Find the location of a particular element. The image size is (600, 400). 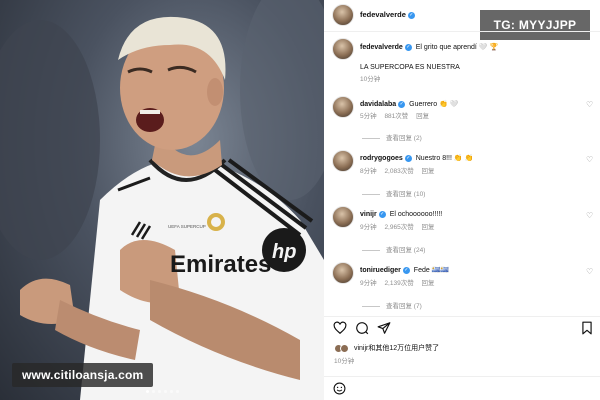

liker-avatar is located at coordinates (344, 348).